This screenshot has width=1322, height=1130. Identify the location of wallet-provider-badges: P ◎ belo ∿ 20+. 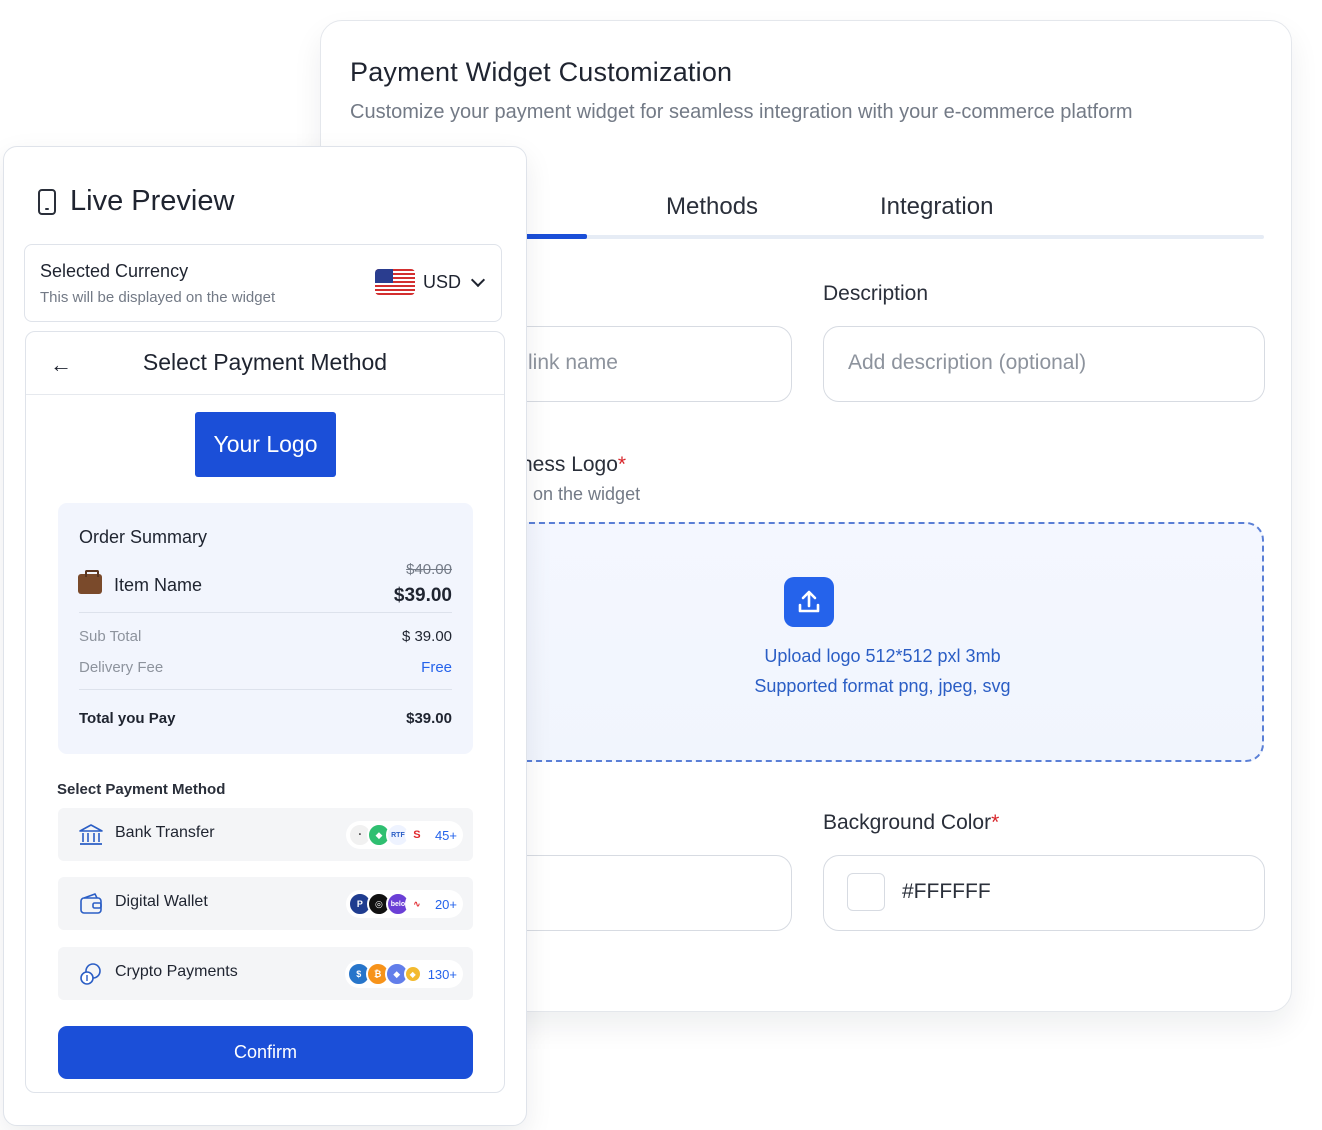
(404, 904).